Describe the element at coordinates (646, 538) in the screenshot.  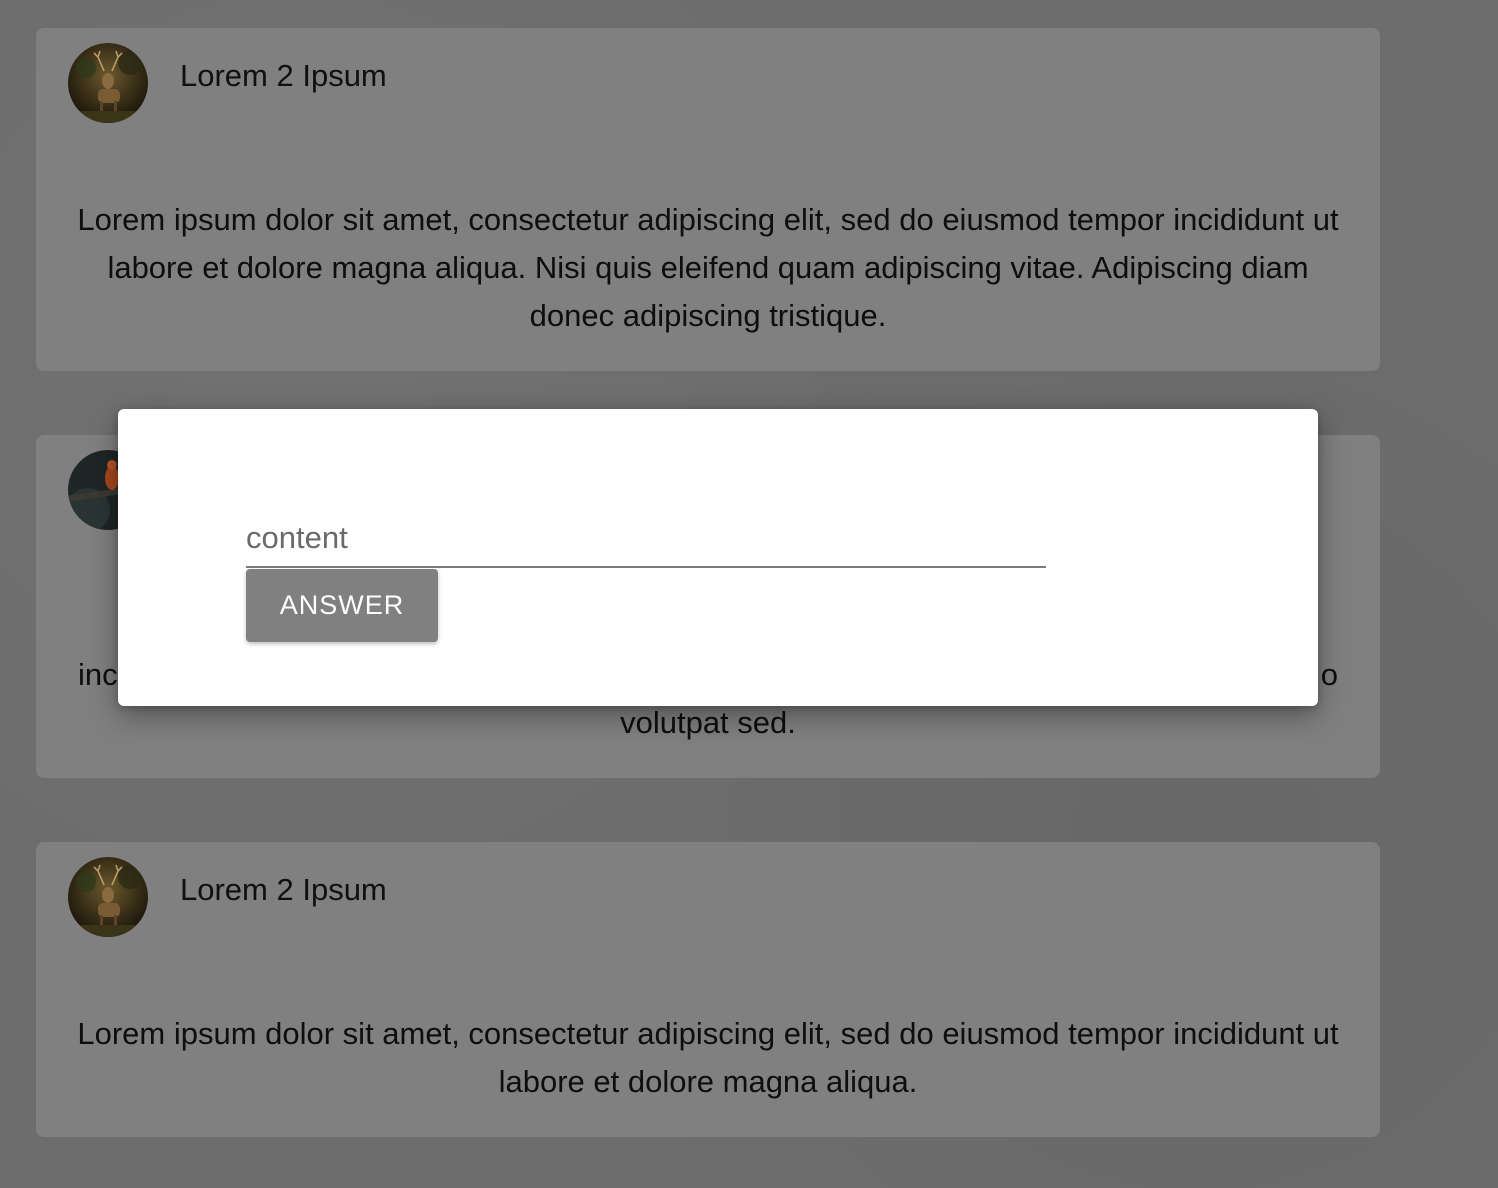
I see `content-input` at that location.